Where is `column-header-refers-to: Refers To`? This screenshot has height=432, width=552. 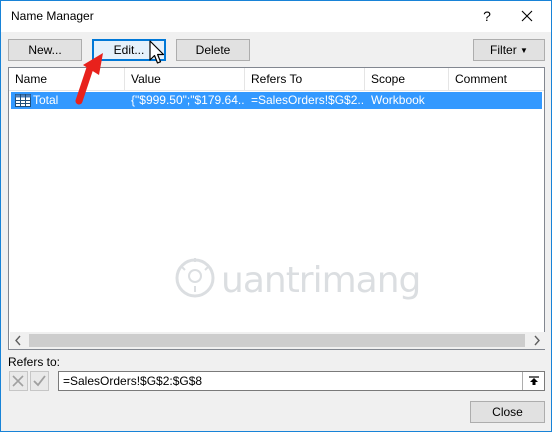
column-header-refers-to: Refers To is located at coordinates (305, 79).